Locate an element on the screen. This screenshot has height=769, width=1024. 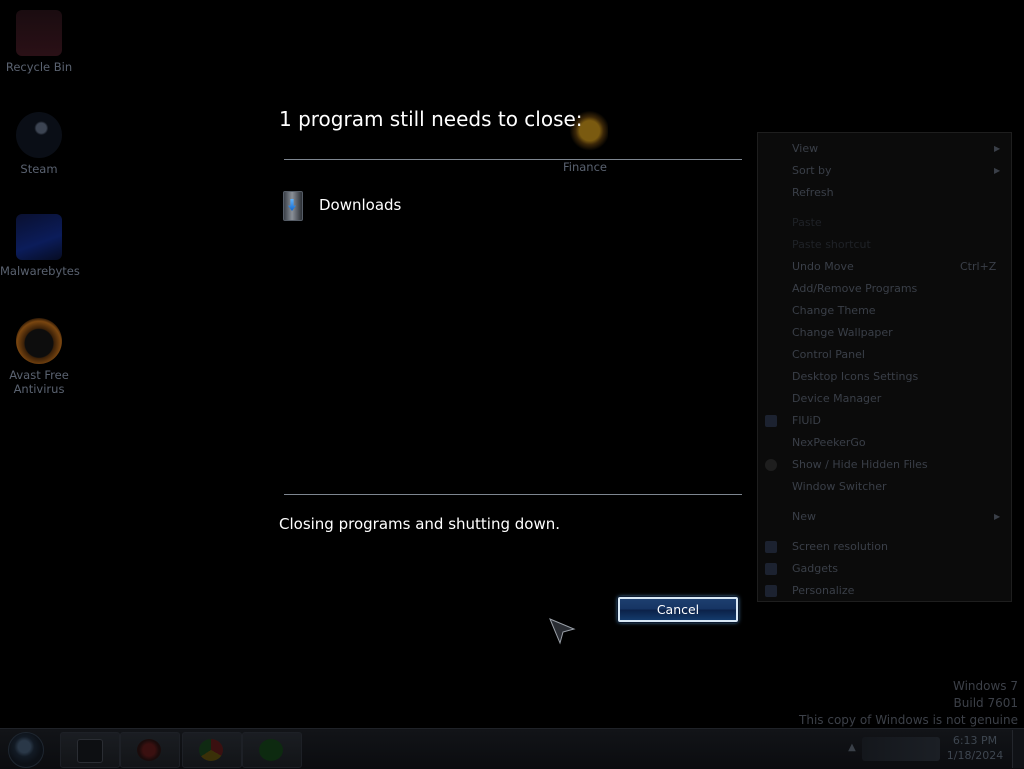
taskbar-clock: 6:13 PM 1/18/2024 is located at coordinates (975, 748).